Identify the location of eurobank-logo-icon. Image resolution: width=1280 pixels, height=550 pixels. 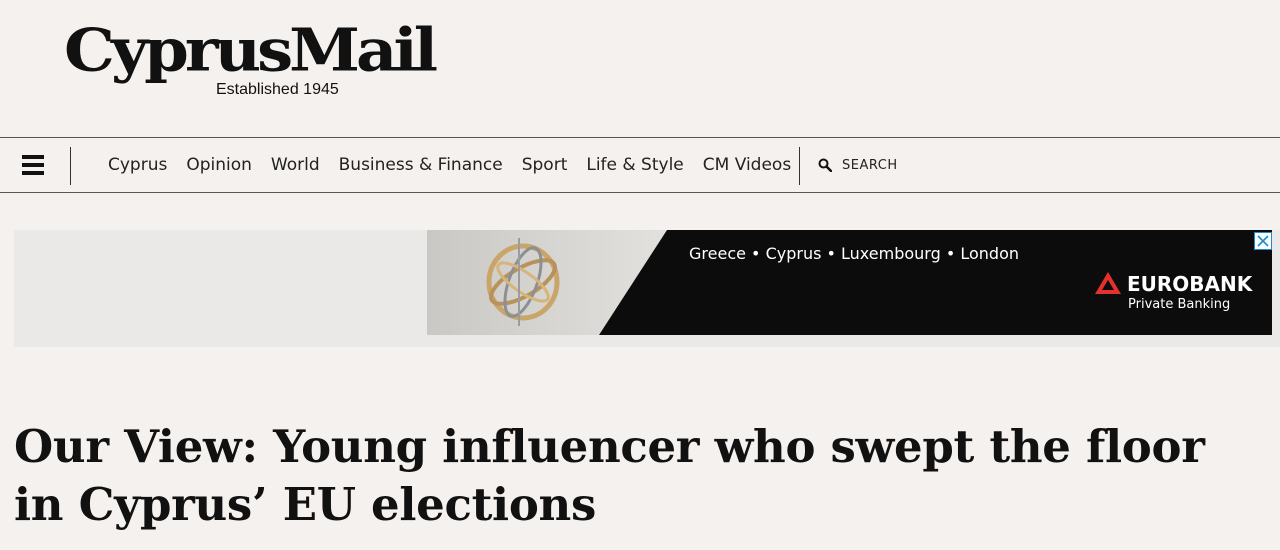
(1108, 283).